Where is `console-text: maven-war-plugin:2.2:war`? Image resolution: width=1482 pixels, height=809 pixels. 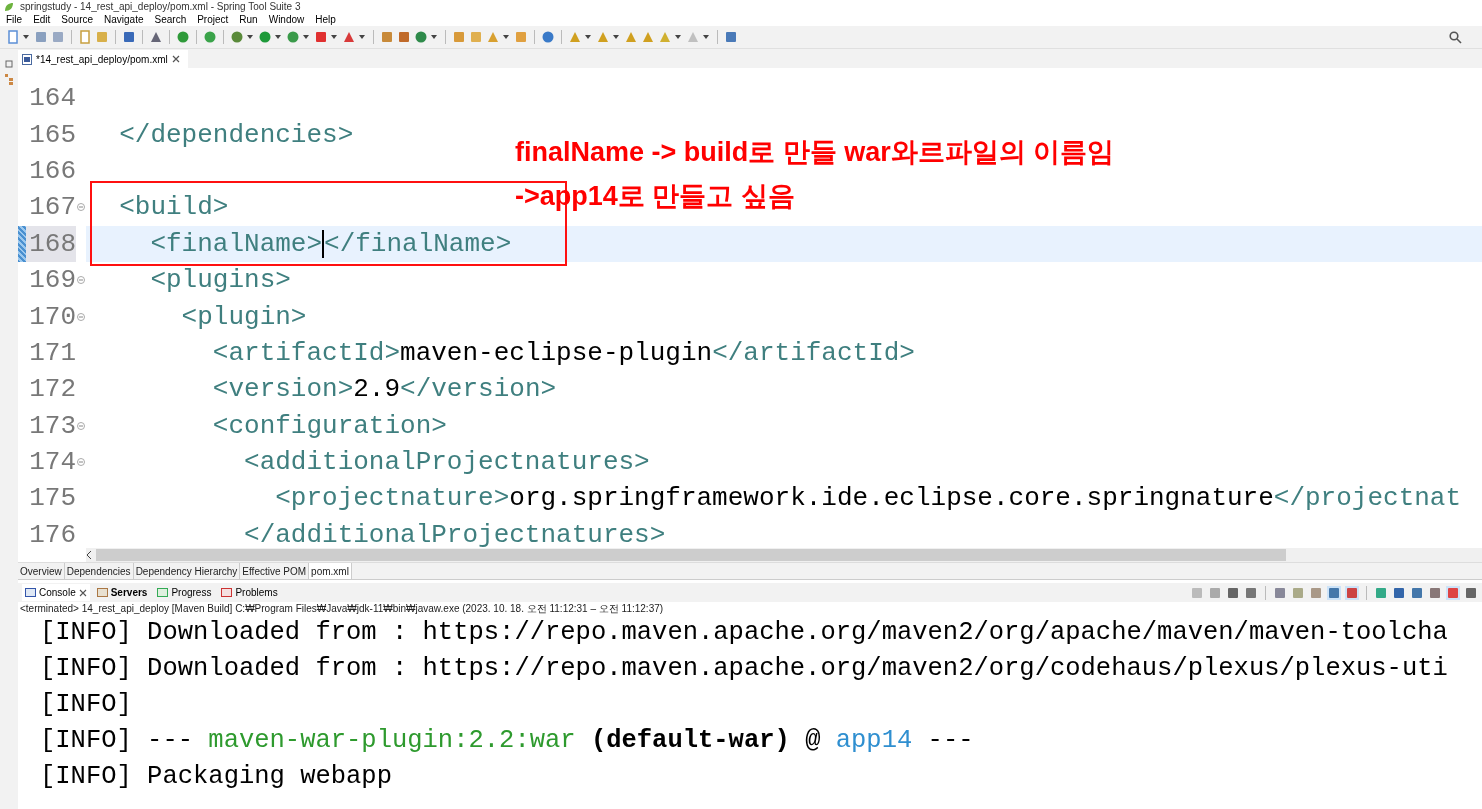
console-text: maven-war-plugin:2.2:war is located at coordinates (392, 740).